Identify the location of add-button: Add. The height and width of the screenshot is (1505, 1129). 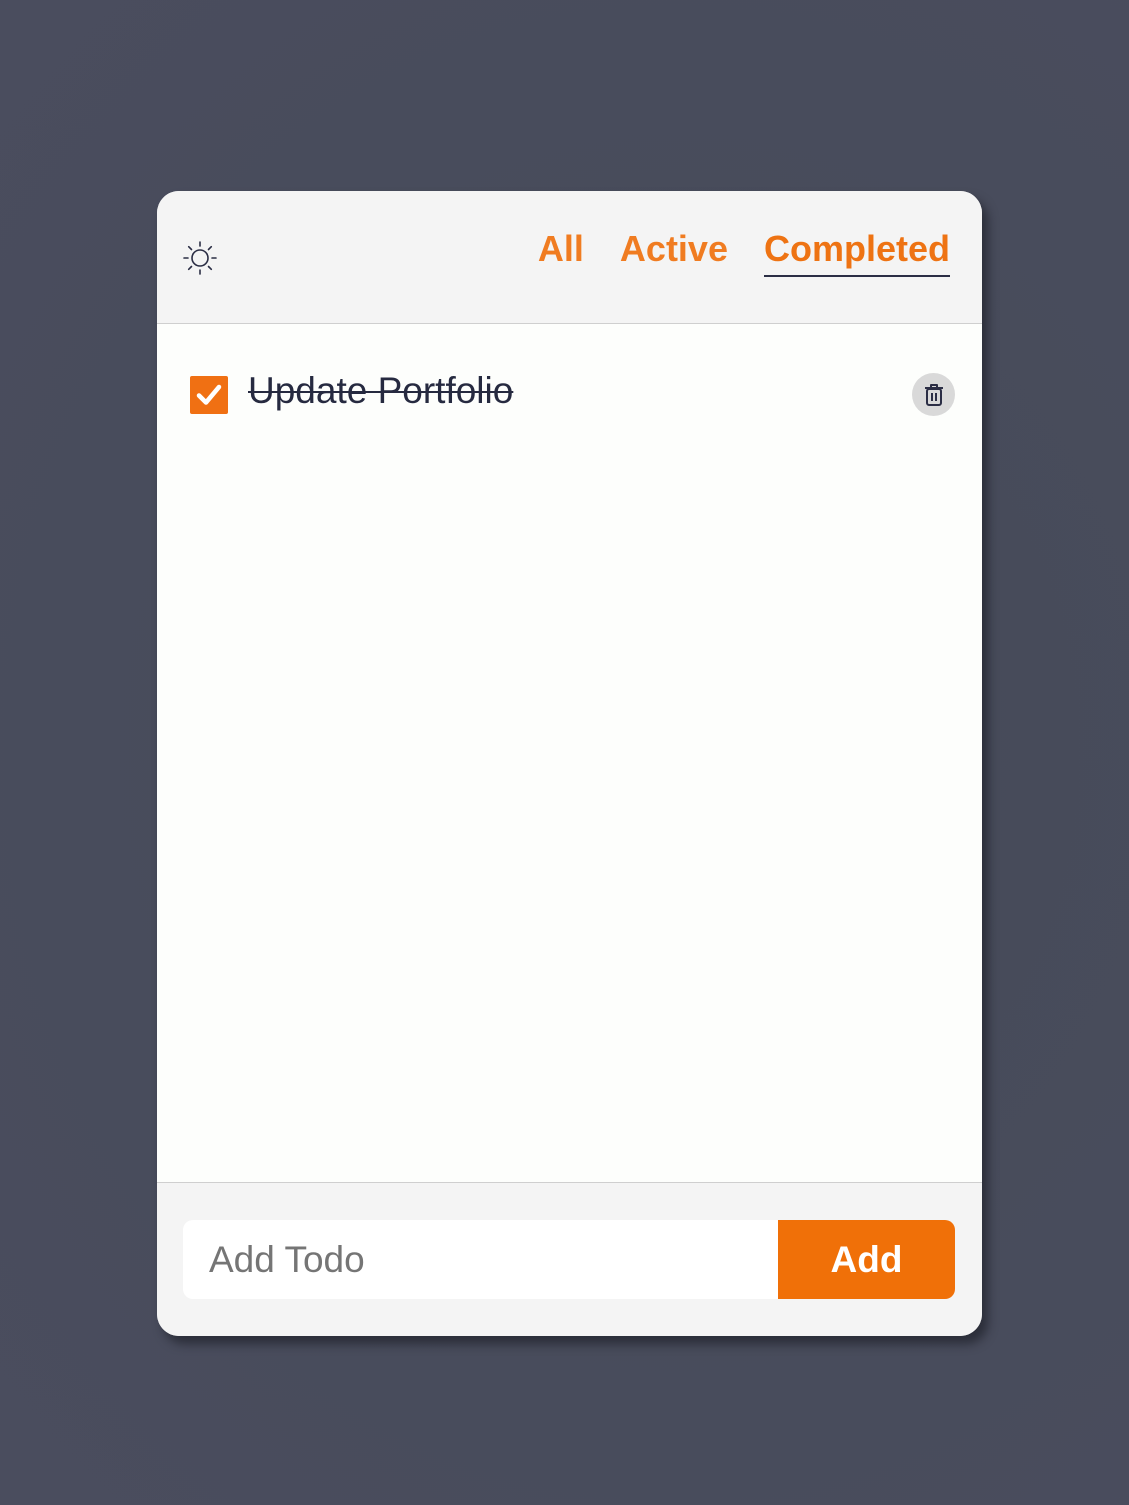
(866, 1259).